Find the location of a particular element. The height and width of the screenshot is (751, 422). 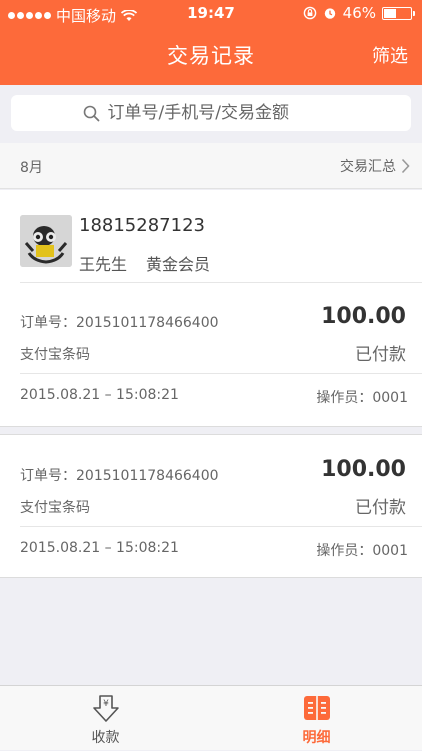

member-info: 18815287123 王先生 黄金会员 is located at coordinates (211, 236).